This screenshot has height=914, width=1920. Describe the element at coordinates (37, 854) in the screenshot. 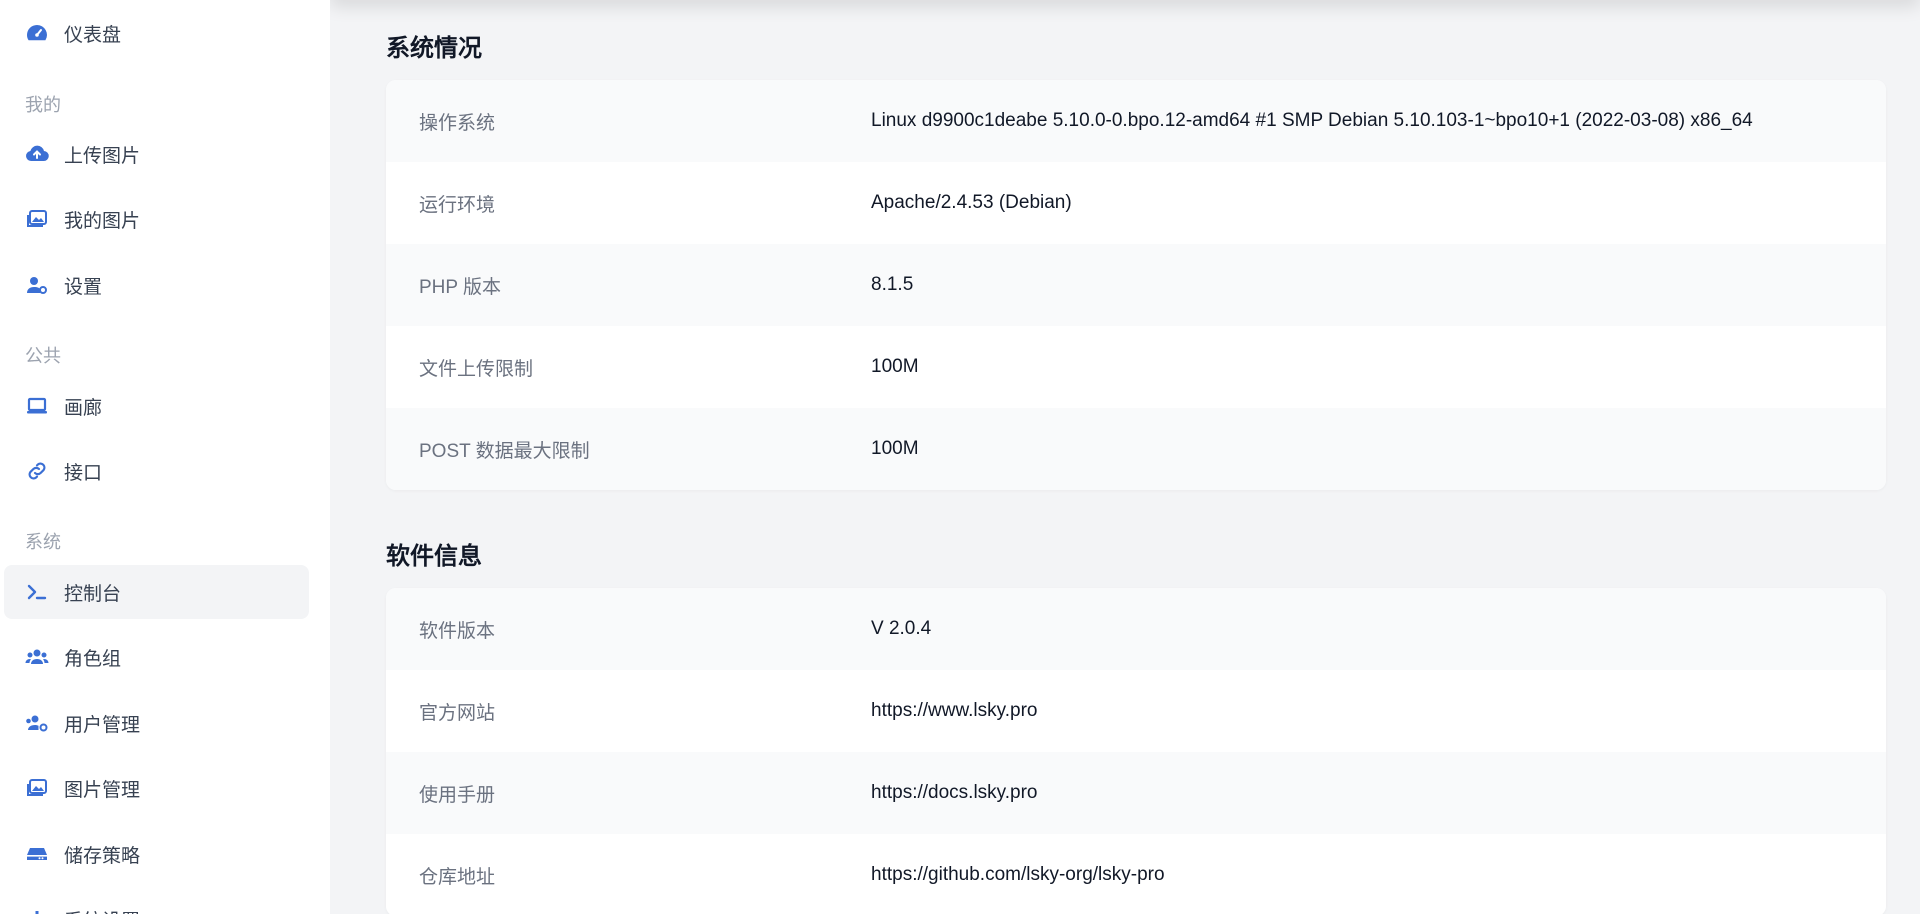

I see `hard-drive-icon` at that location.